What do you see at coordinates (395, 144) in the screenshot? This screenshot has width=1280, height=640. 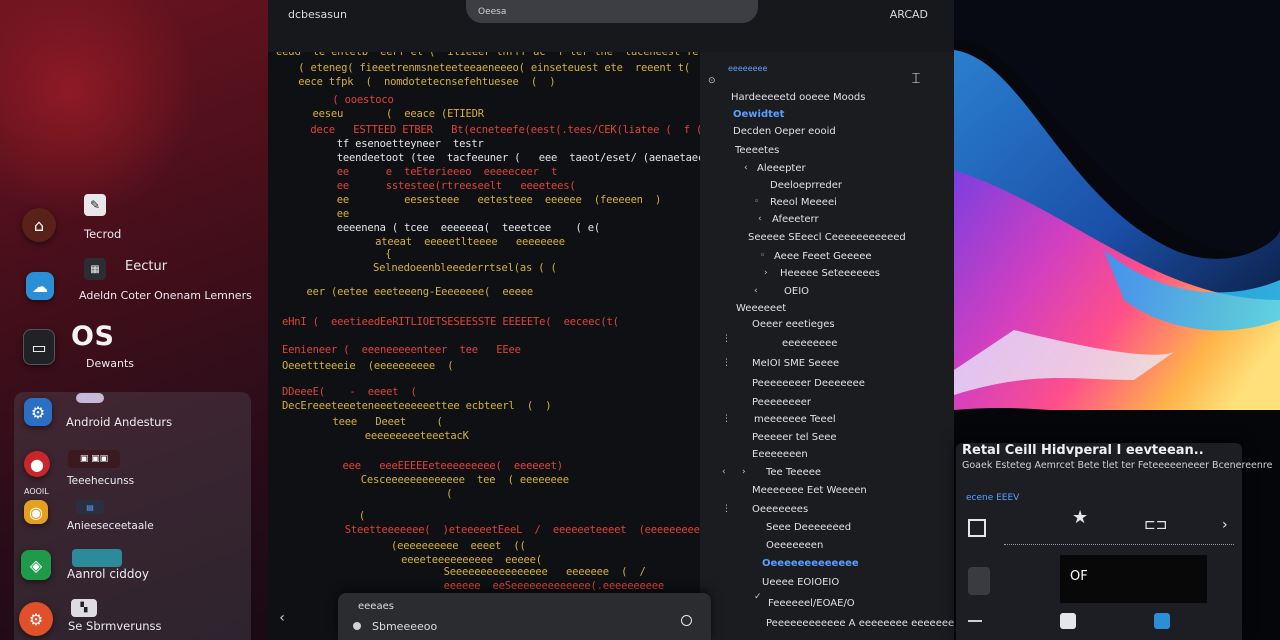 I see `code-line: tf esenoetteyneer testr` at bounding box center [395, 144].